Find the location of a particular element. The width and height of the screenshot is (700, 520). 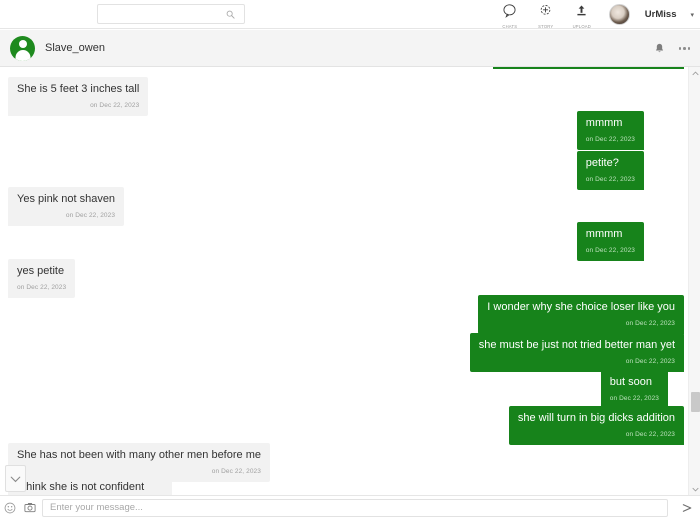

chevron-down-icon: ▾ is located at coordinates (692, 15).